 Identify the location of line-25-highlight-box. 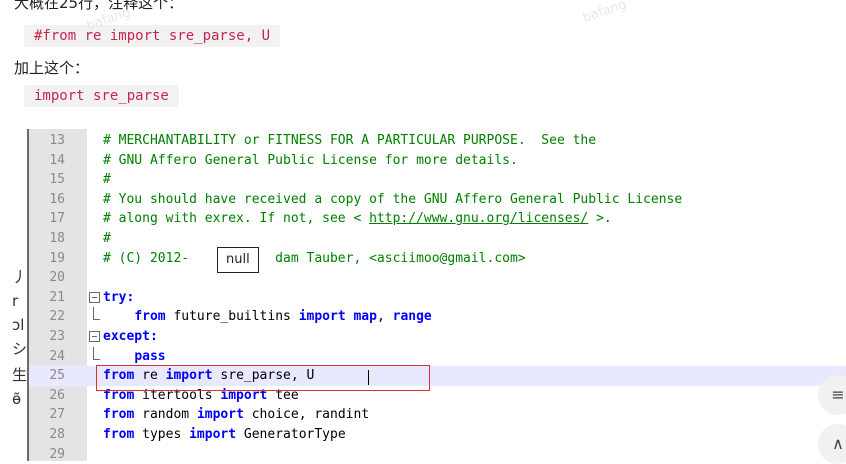
(263, 378).